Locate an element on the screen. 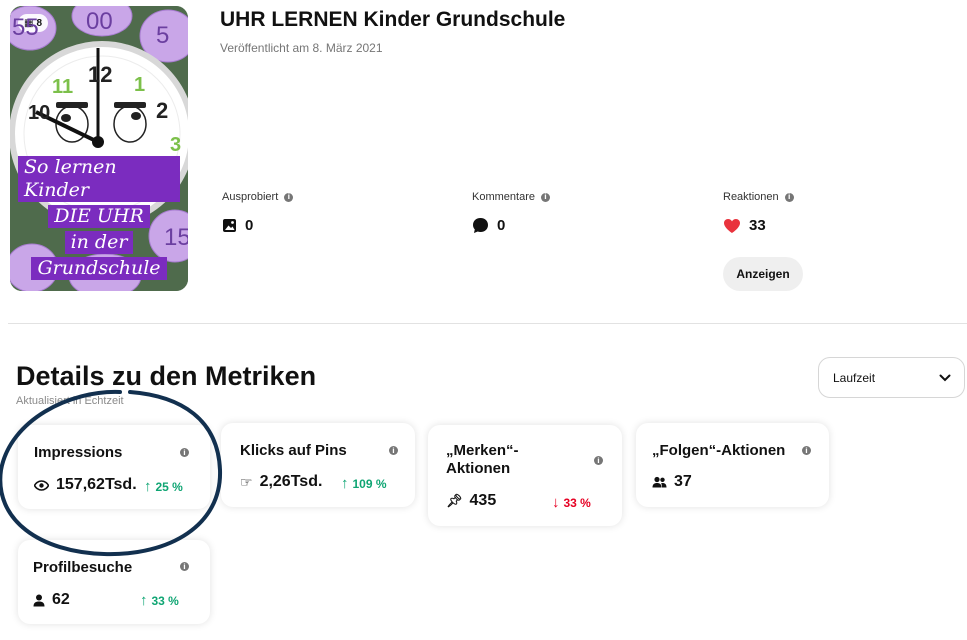 The width and height of the screenshot is (967, 640). clock-number: 3 is located at coordinates (176, 145).